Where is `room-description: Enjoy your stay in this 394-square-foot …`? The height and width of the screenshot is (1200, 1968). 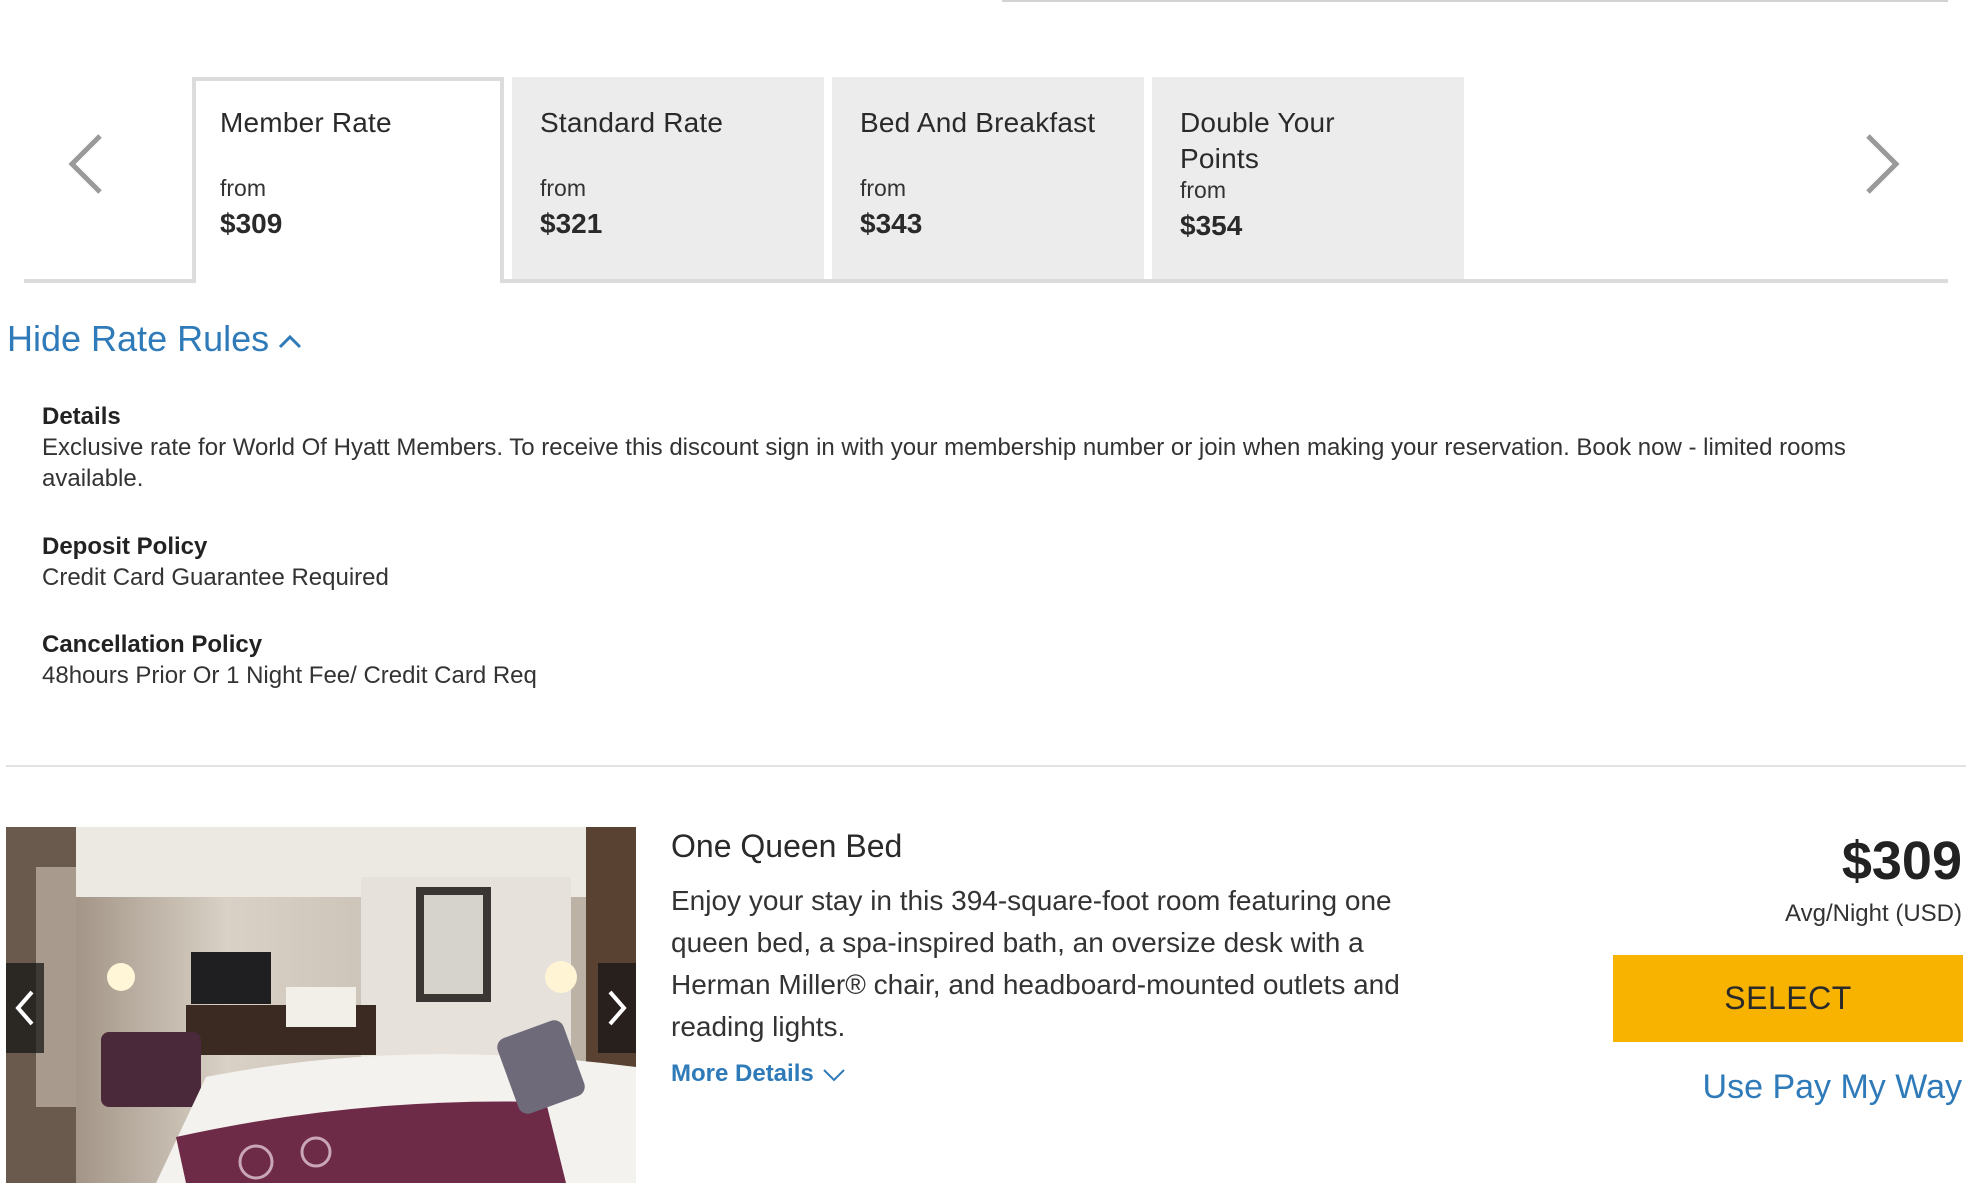
room-description: Enjoy your stay in this 394-square-foot … is located at coordinates (1035, 963).